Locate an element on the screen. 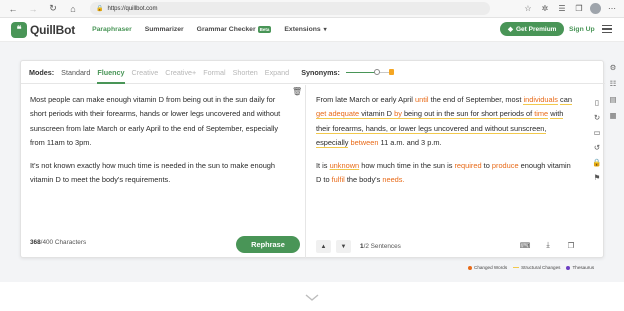  modes-label: Modes: is located at coordinates (42, 72).